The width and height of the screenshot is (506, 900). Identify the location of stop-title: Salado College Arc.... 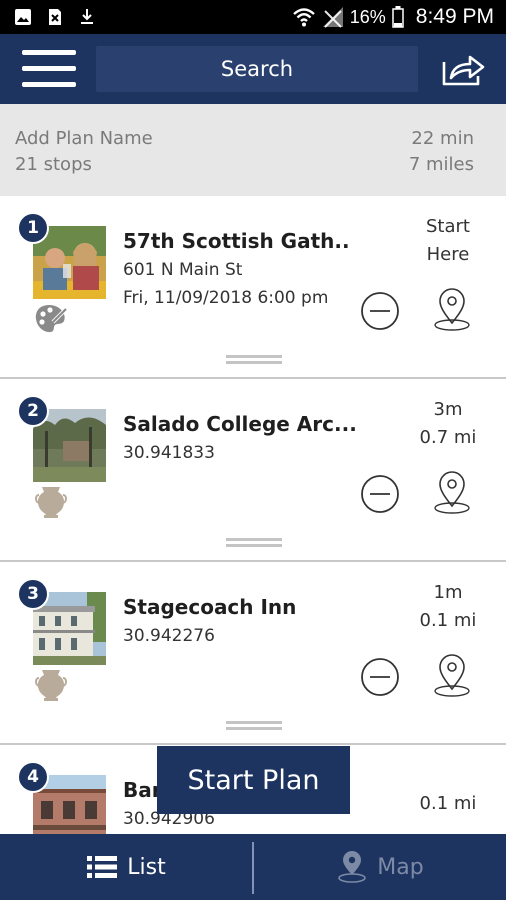
(240, 424).